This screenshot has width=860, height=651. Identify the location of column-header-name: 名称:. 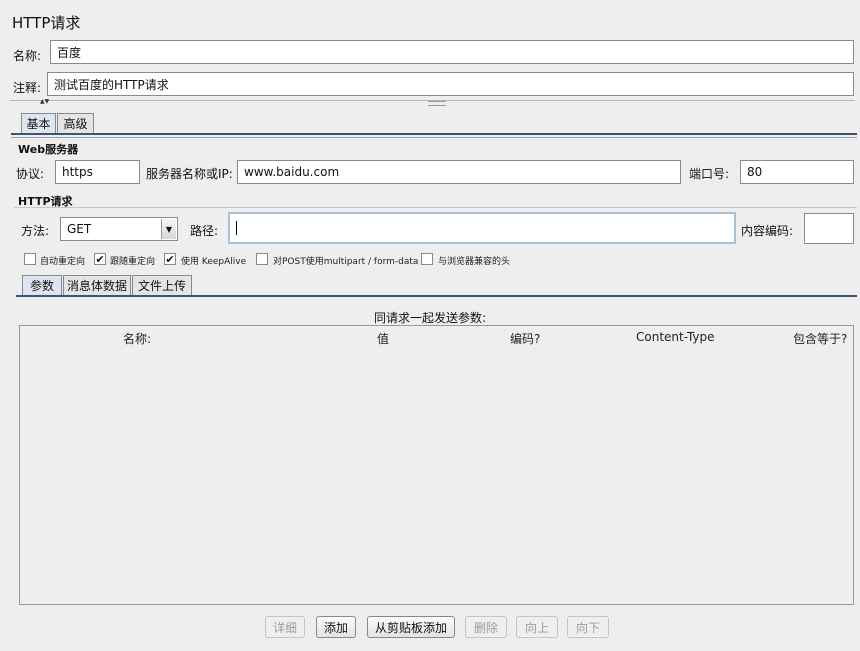
(137, 338).